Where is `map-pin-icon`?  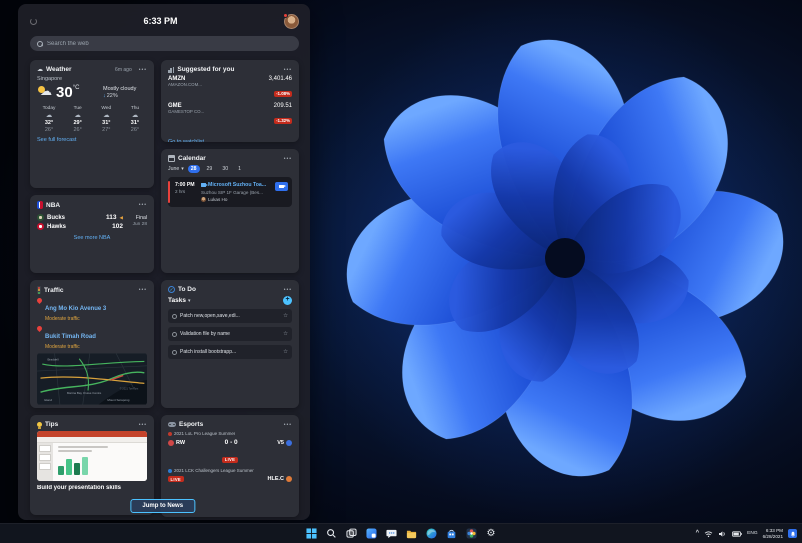
map-pin-icon is located at coordinates (39, 300).